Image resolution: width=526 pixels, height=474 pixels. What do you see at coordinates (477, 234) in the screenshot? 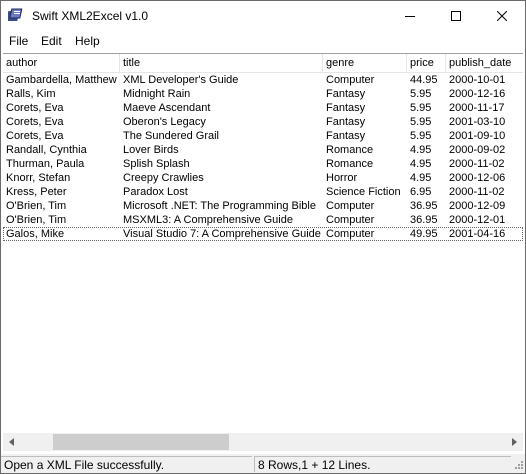
I see `cell-publish-date: 2001-04-16` at bounding box center [477, 234].